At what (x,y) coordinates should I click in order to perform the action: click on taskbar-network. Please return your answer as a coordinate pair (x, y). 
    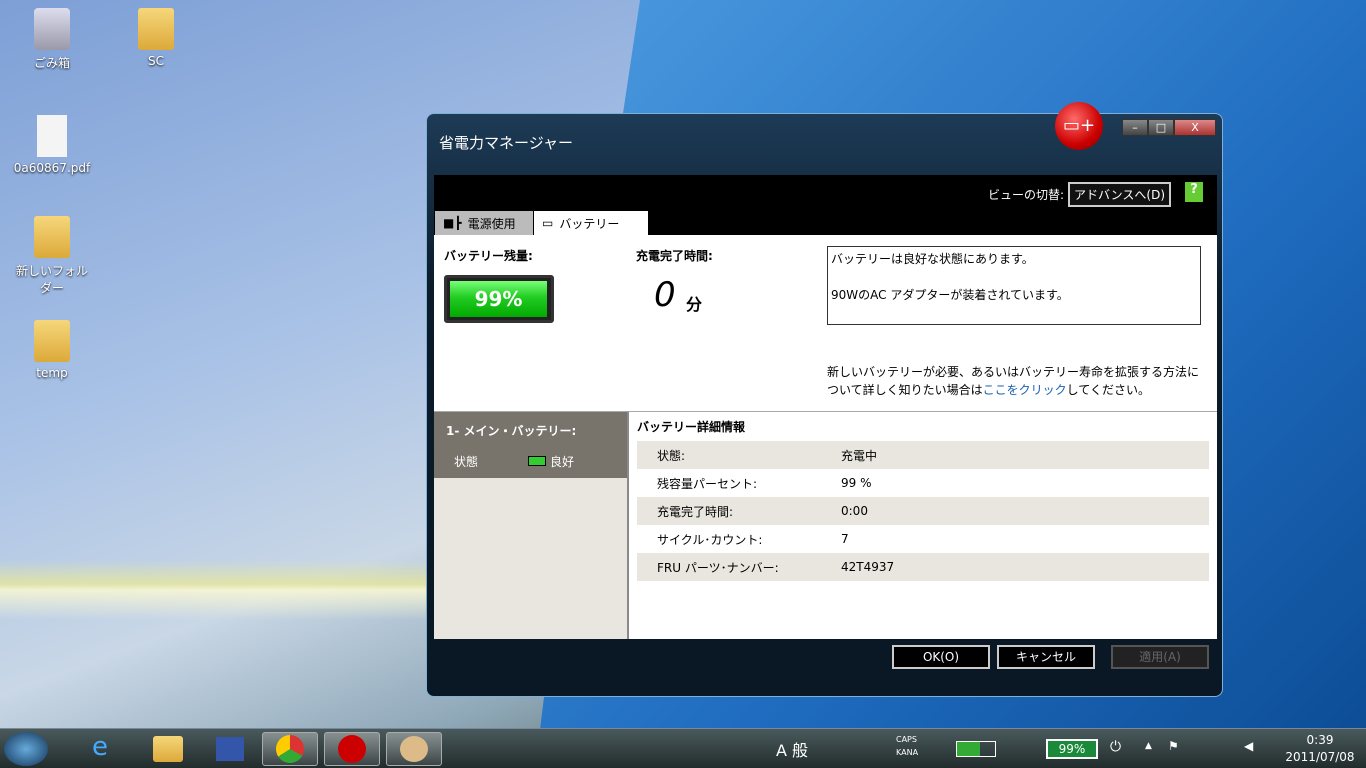
    Looking at the image, I should click on (230, 749).